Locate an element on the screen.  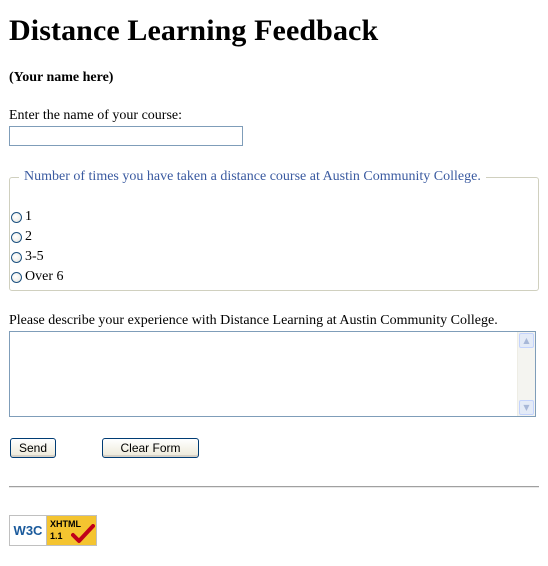
option-label: 3-5 is located at coordinates (34, 256).